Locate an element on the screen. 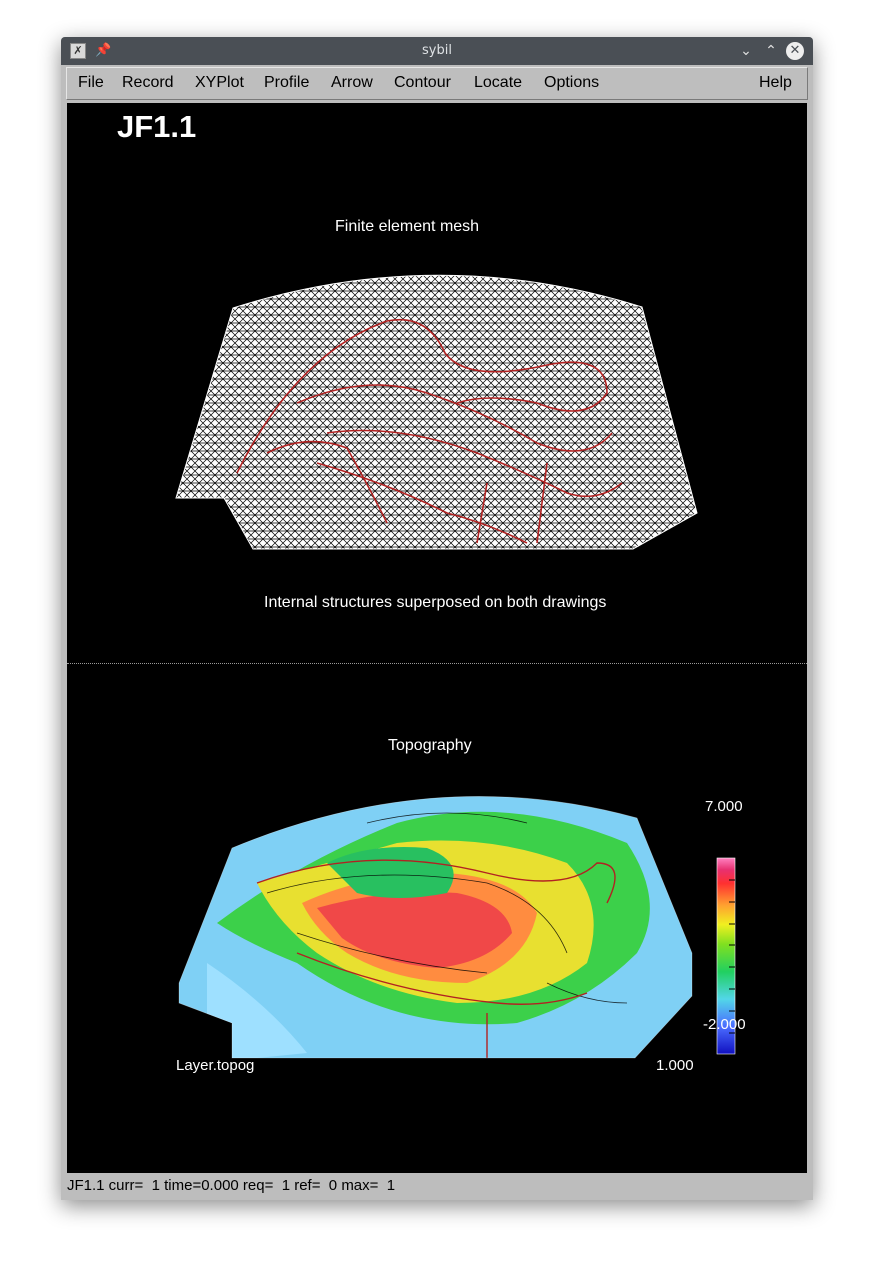 The width and height of the screenshot is (874, 1262). window-title: sybil is located at coordinates (437, 50).